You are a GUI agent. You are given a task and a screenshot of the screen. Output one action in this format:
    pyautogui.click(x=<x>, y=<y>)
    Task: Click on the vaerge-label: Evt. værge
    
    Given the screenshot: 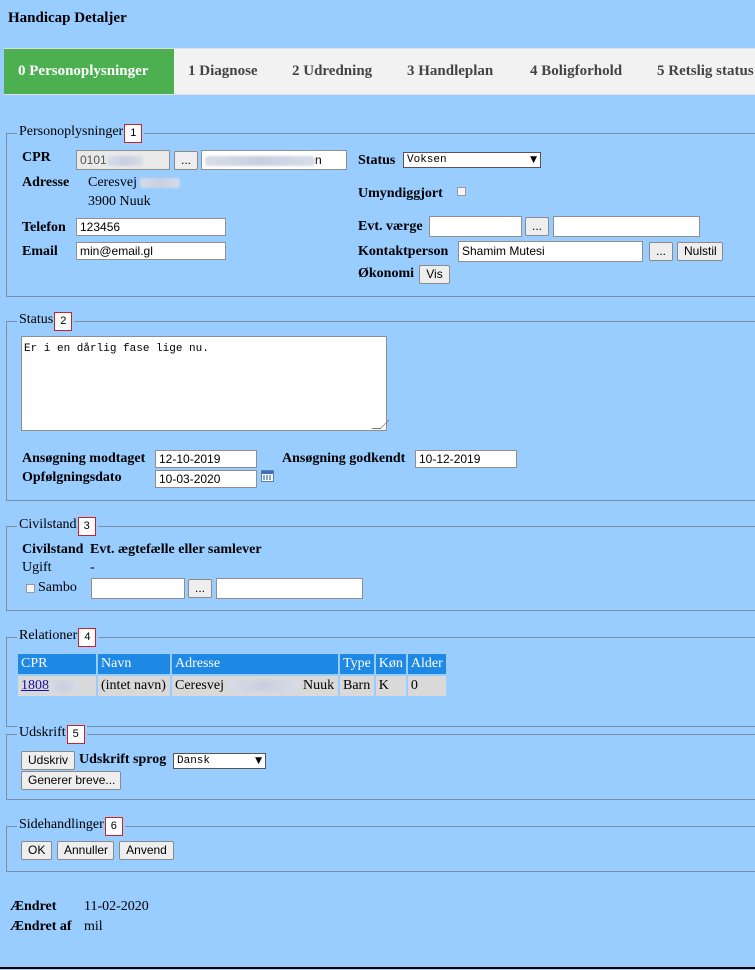 What is the action you would take?
    pyautogui.click(x=390, y=226)
    